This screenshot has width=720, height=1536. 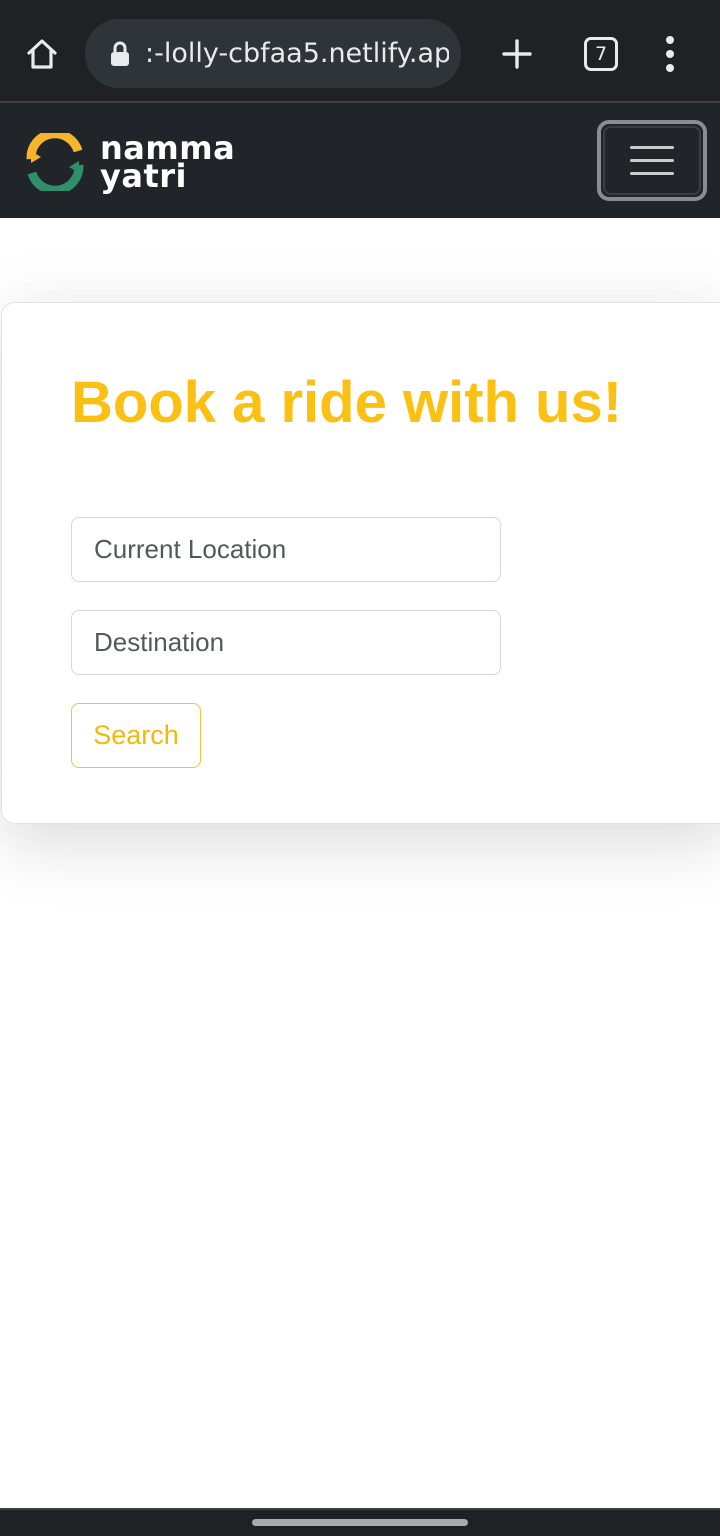 I want to click on browser-toolbar: :-lolly-cbfaa5.netlify.app 7, so click(x=360, y=51).